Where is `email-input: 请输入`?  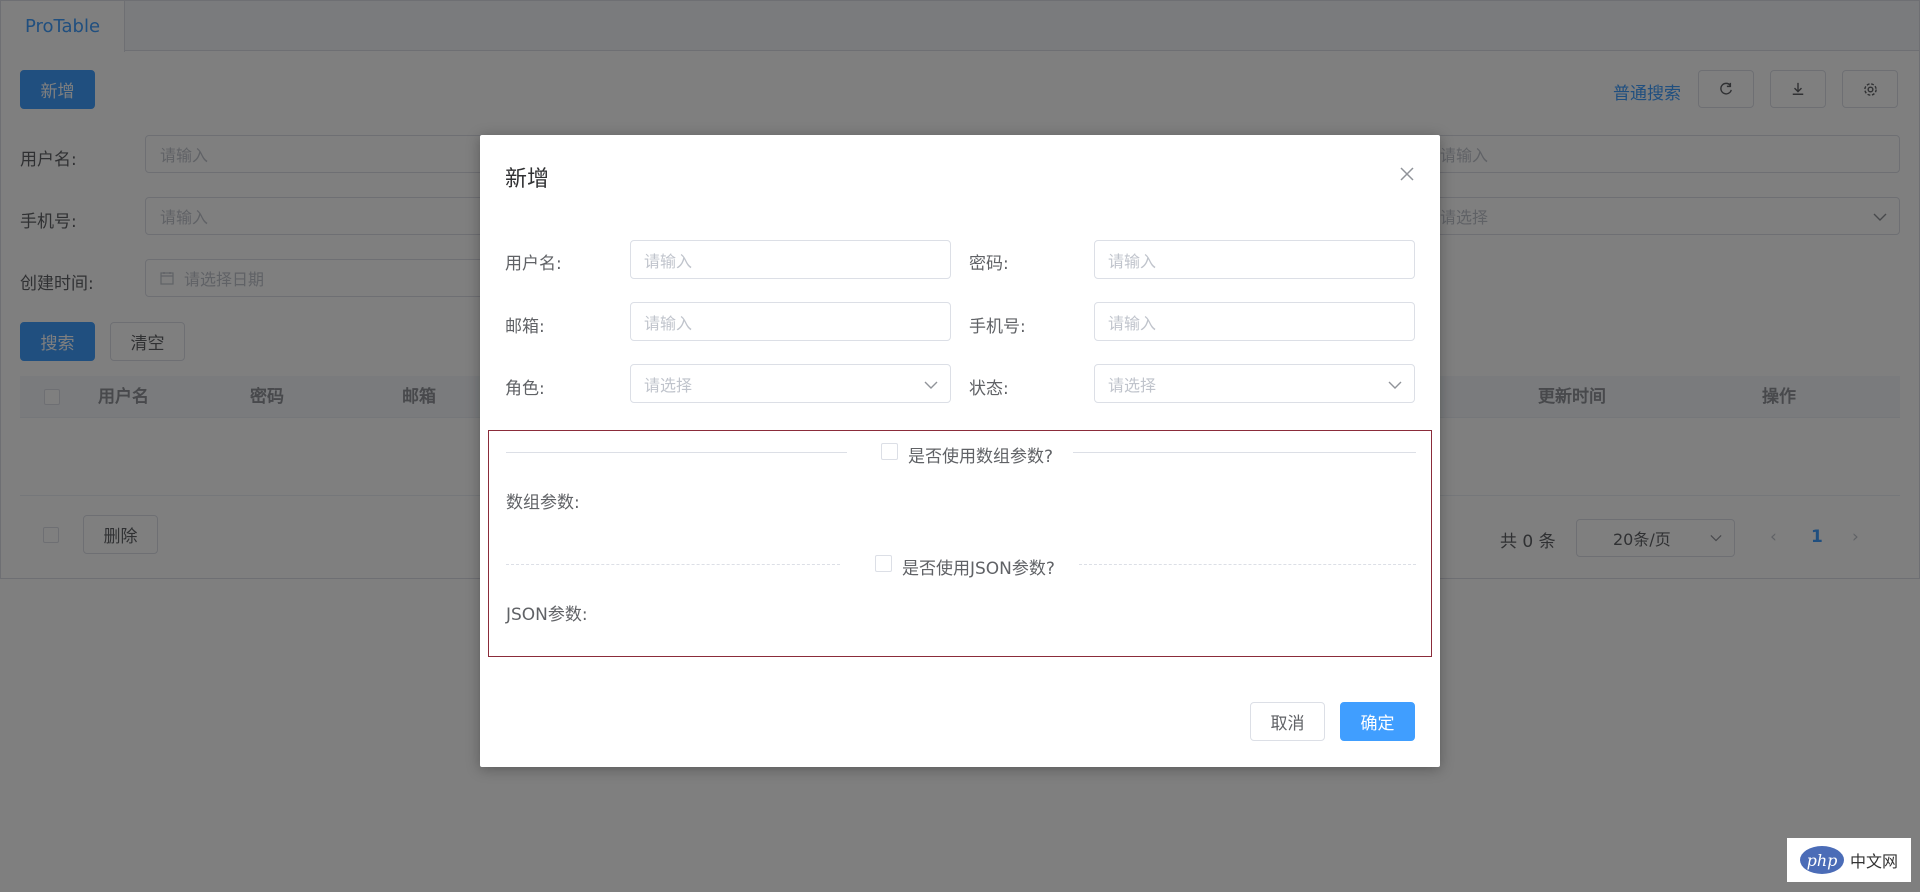 email-input: 请输入 is located at coordinates (790, 321).